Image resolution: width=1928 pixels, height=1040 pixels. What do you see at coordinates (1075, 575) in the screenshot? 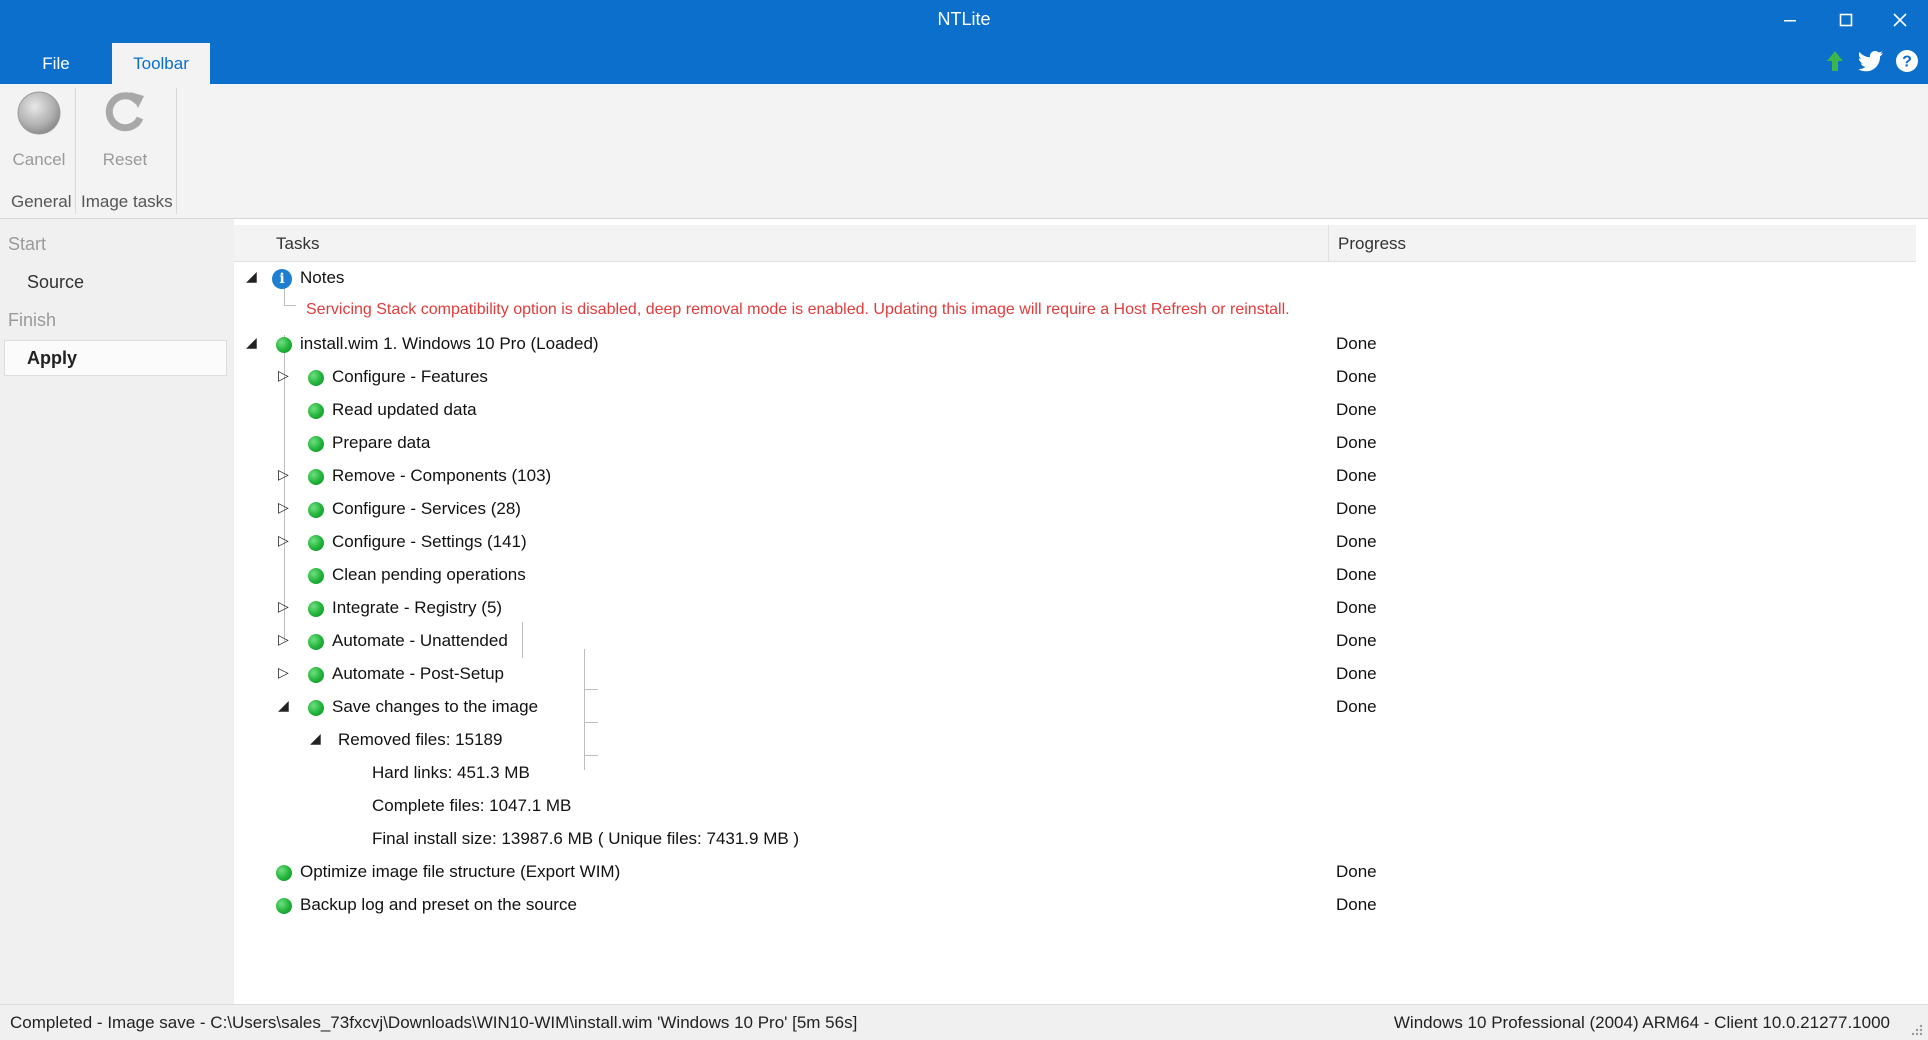
I see `tree-row-task: Clean pending operations Done` at bounding box center [1075, 575].